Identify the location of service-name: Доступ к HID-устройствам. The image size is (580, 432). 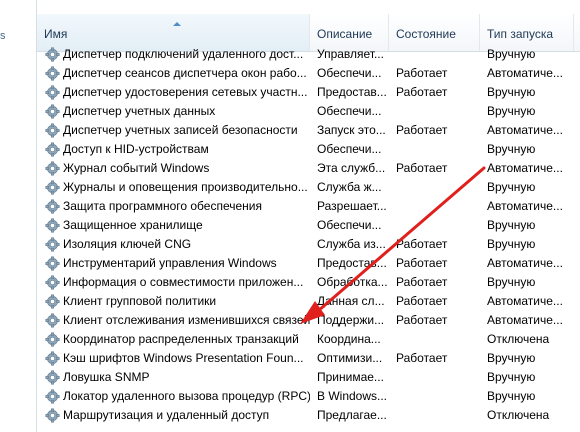
(173, 149).